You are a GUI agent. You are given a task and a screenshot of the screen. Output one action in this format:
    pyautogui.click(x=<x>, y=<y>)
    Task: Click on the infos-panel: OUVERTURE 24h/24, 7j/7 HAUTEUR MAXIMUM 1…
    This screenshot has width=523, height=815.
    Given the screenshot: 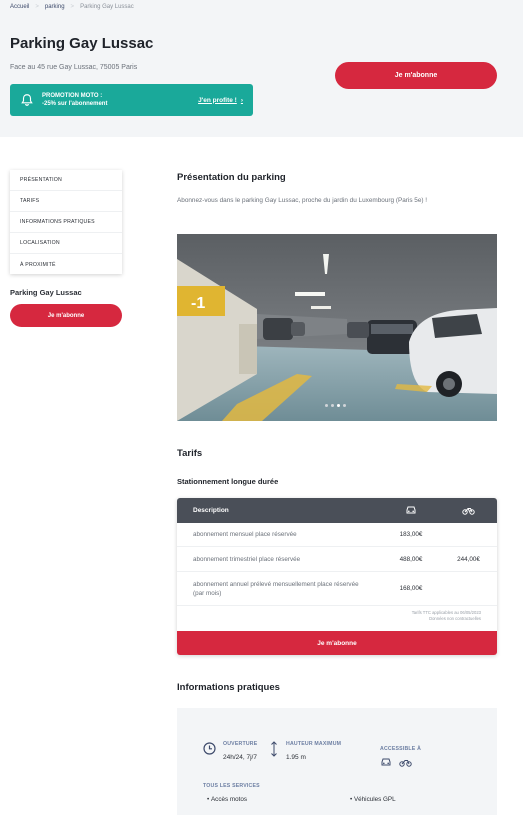 What is the action you would take?
    pyautogui.click(x=337, y=761)
    